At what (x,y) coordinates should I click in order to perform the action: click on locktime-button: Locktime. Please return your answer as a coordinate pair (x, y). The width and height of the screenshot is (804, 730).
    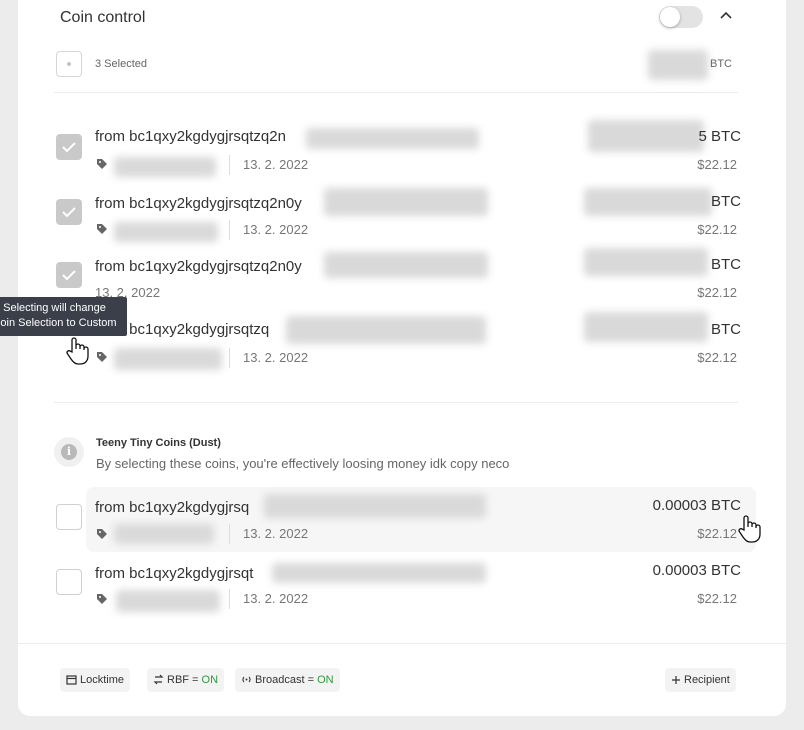
    Looking at the image, I should click on (95, 680).